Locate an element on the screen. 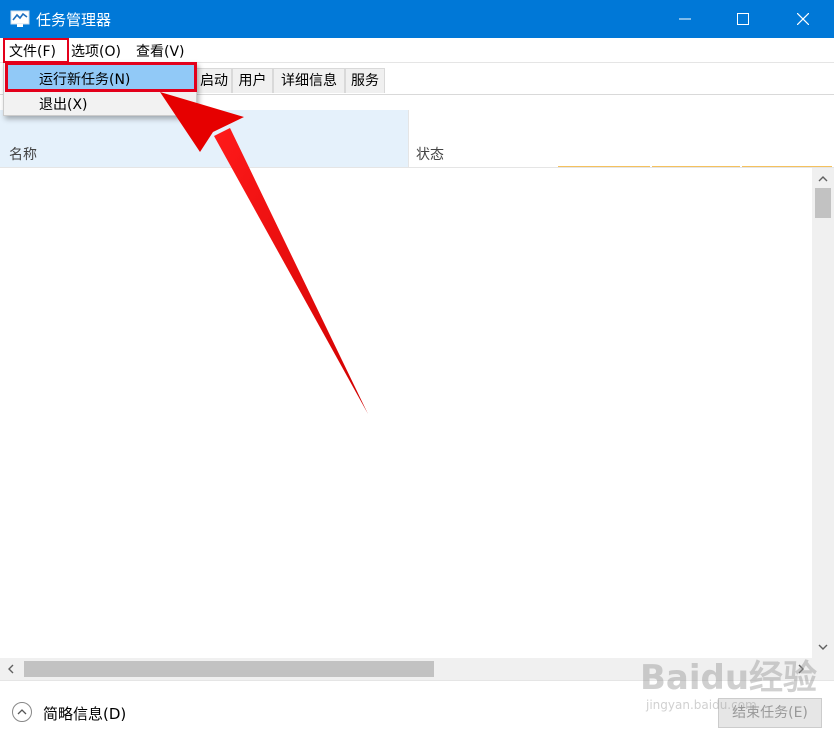  tab-details: 详细信息 is located at coordinates (309, 80).